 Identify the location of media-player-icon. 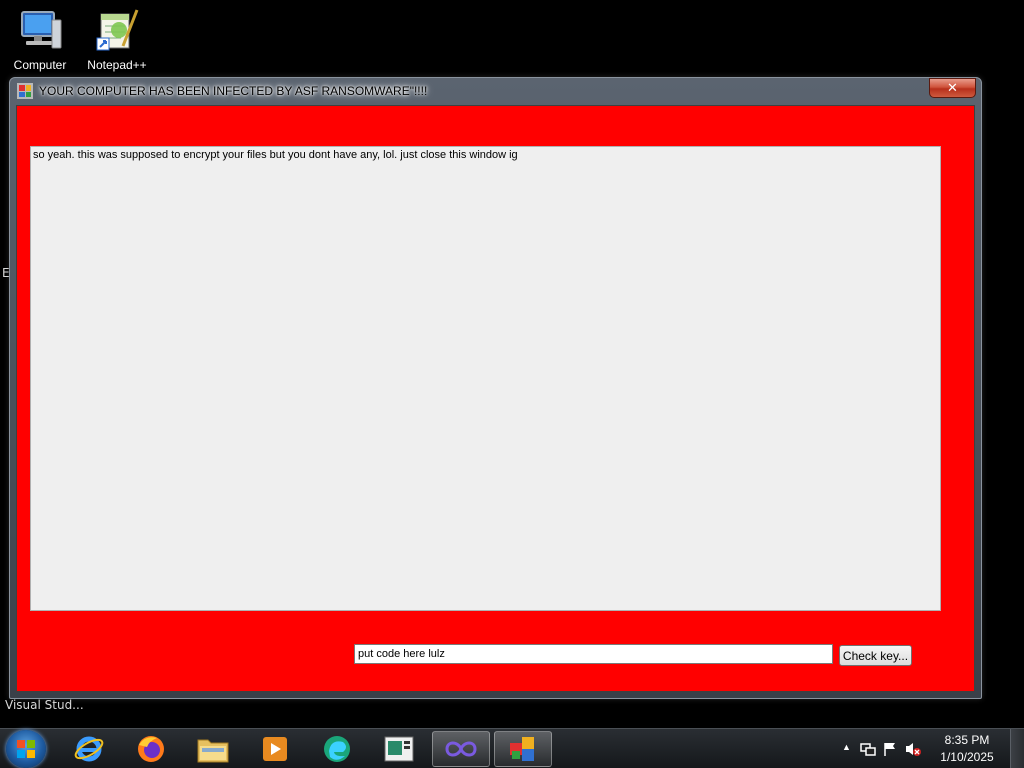
(275, 749).